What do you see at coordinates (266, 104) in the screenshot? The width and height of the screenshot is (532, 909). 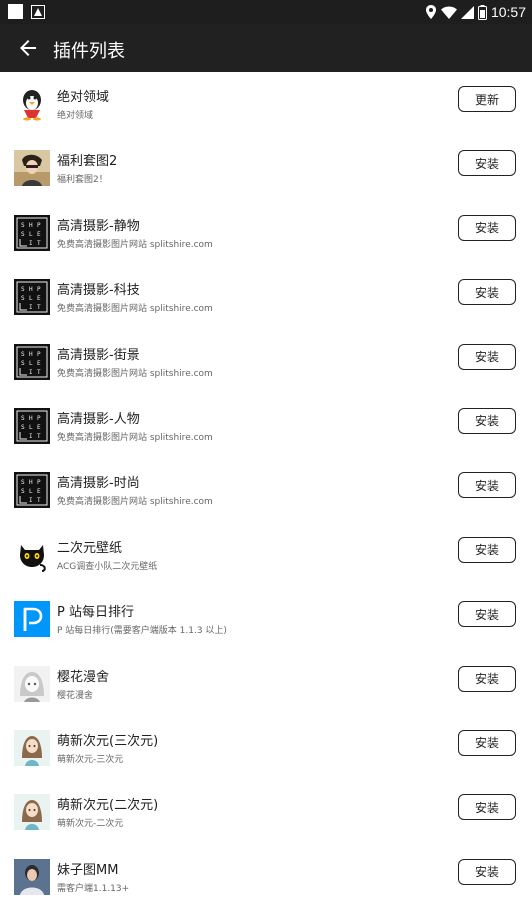 I see `plugin-row: 绝对领域 绝对领域 更新` at bounding box center [266, 104].